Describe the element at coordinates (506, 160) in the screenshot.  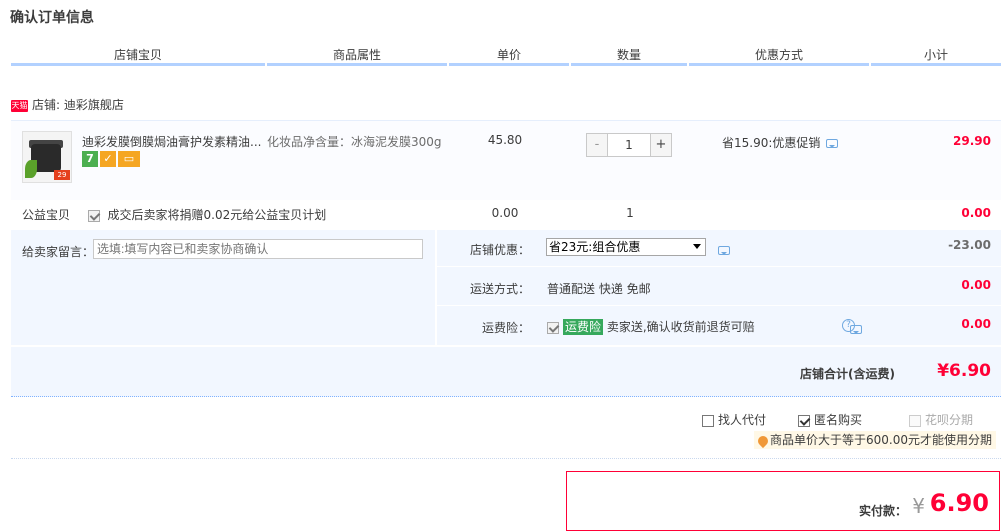
I see `item-row` at that location.